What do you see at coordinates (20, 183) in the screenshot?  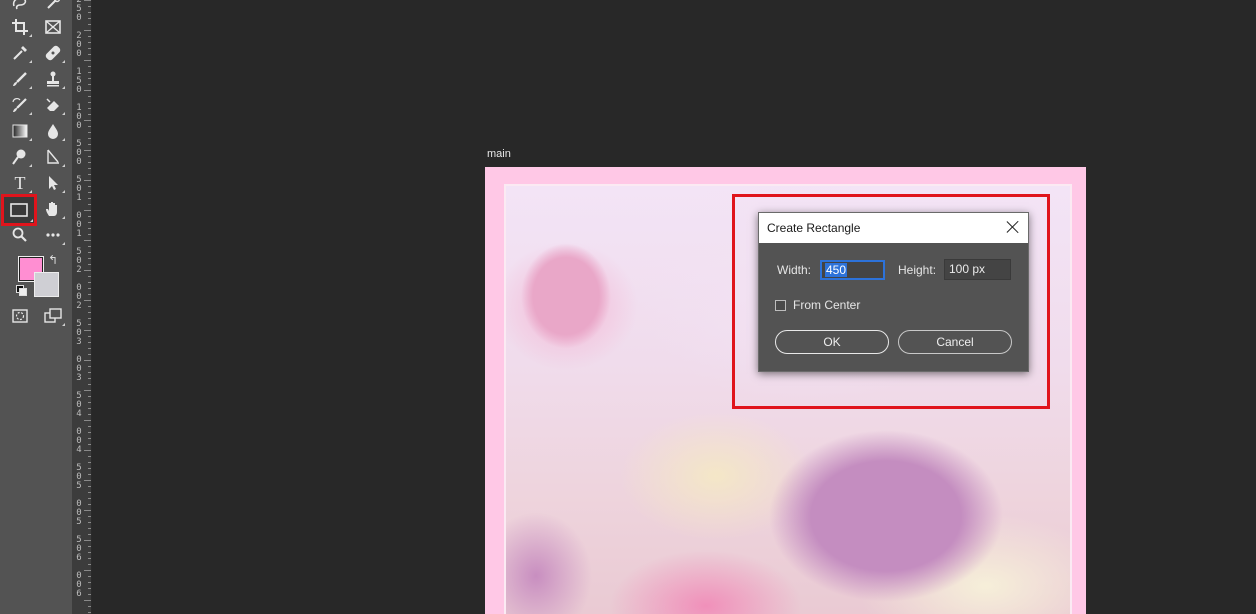 I see `type-icon: T` at bounding box center [20, 183].